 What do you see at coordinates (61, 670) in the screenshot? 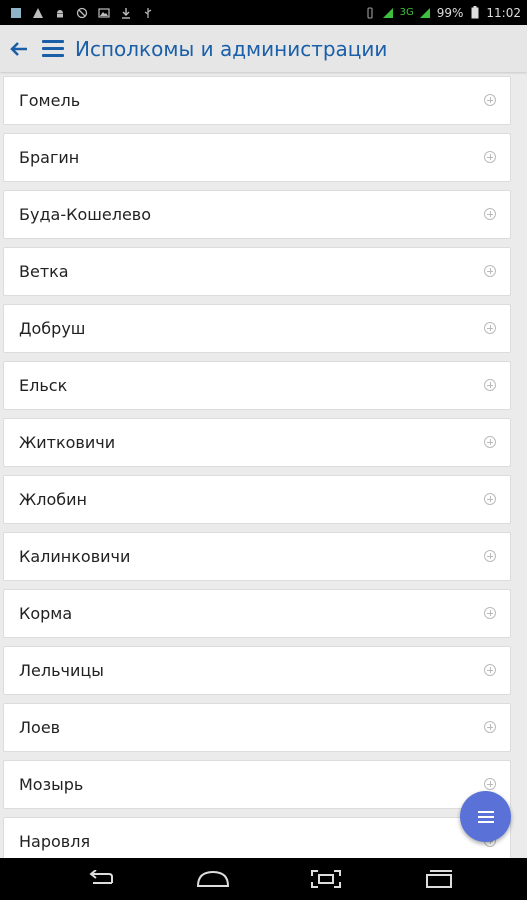
I see `list-item-label: Лельчицы` at bounding box center [61, 670].